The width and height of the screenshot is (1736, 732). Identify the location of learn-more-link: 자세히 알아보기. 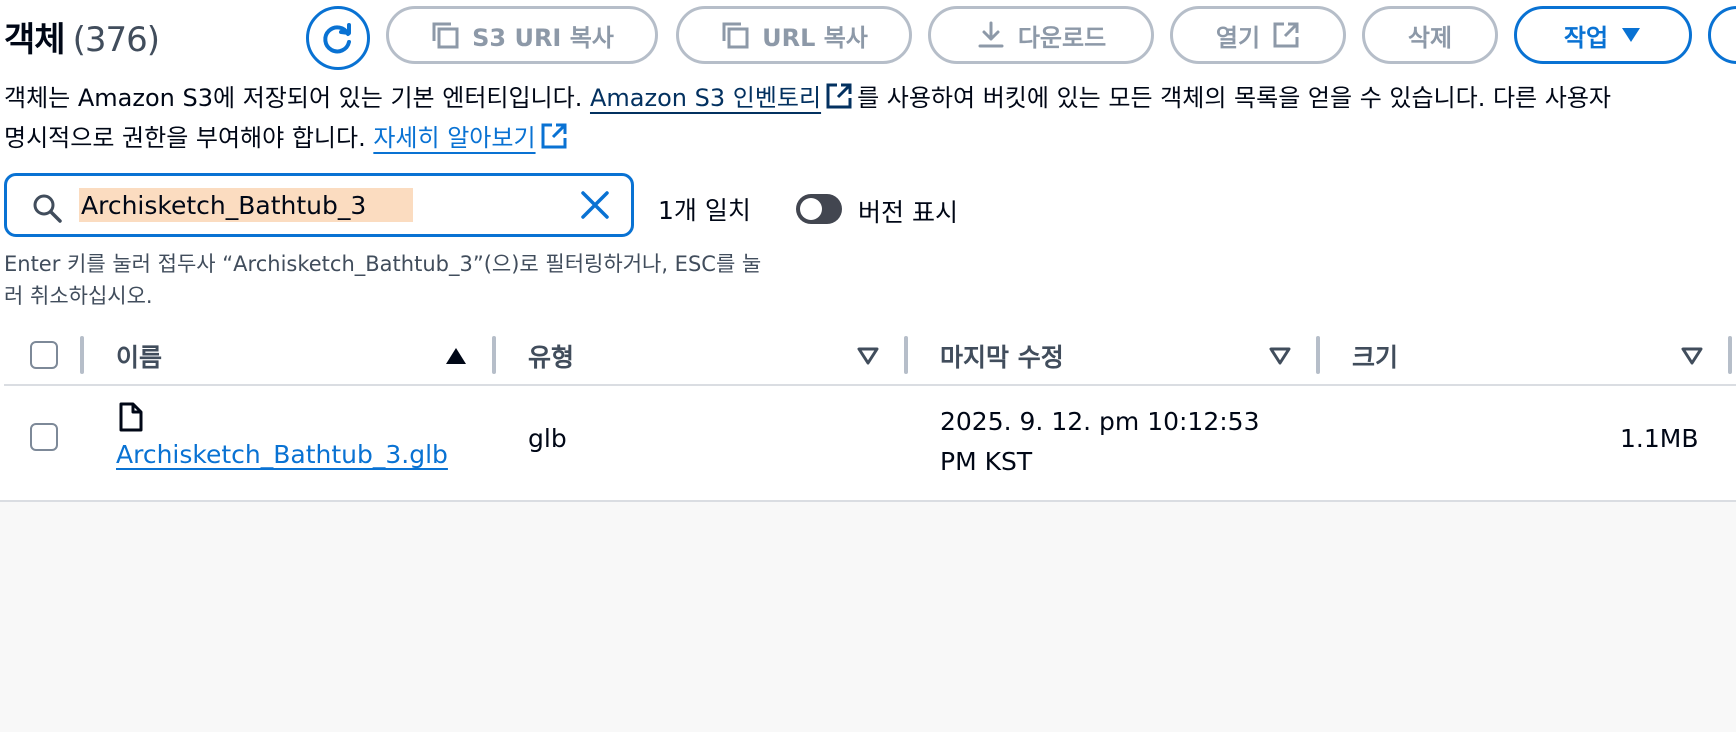
(454, 138).